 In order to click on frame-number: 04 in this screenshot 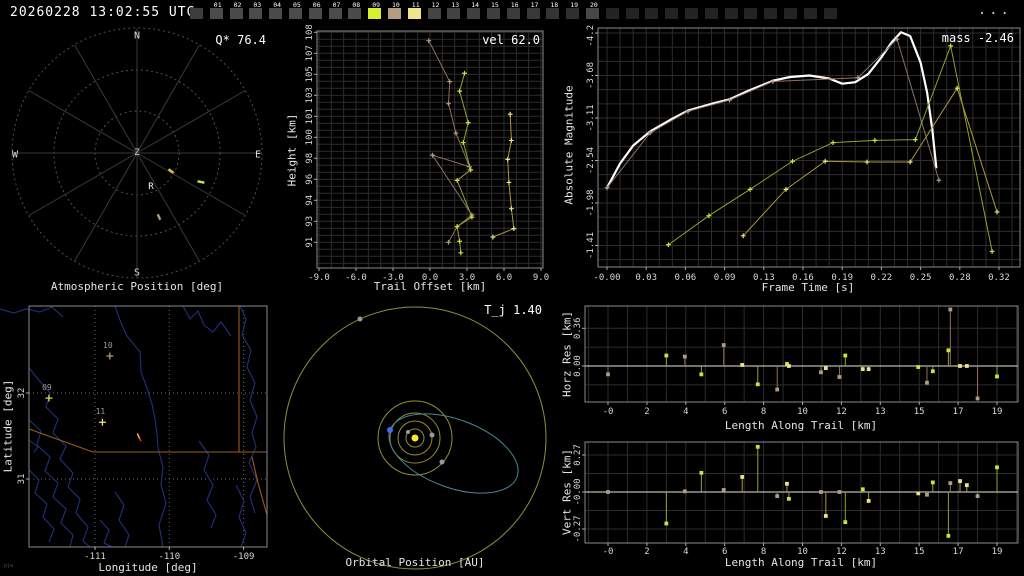, I will do `click(277, 5)`.